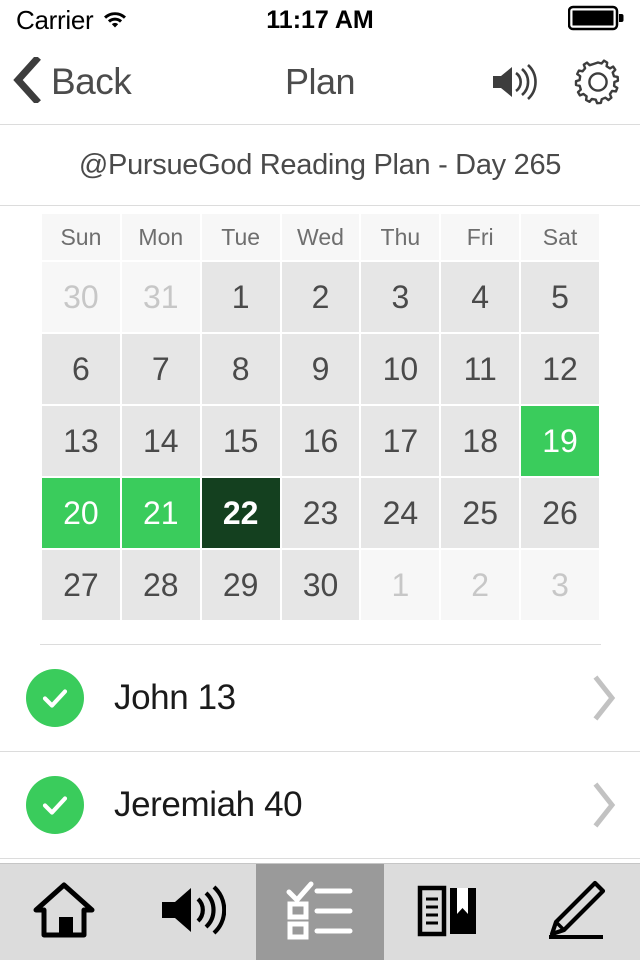  I want to click on back-button: Back, so click(72, 81).